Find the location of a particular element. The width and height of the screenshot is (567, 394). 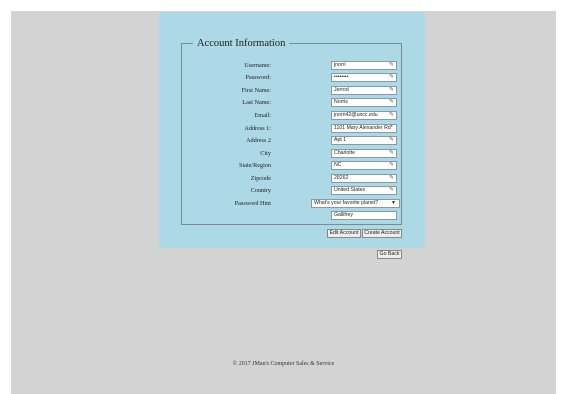

country-input: United States ✎ is located at coordinates (364, 190).